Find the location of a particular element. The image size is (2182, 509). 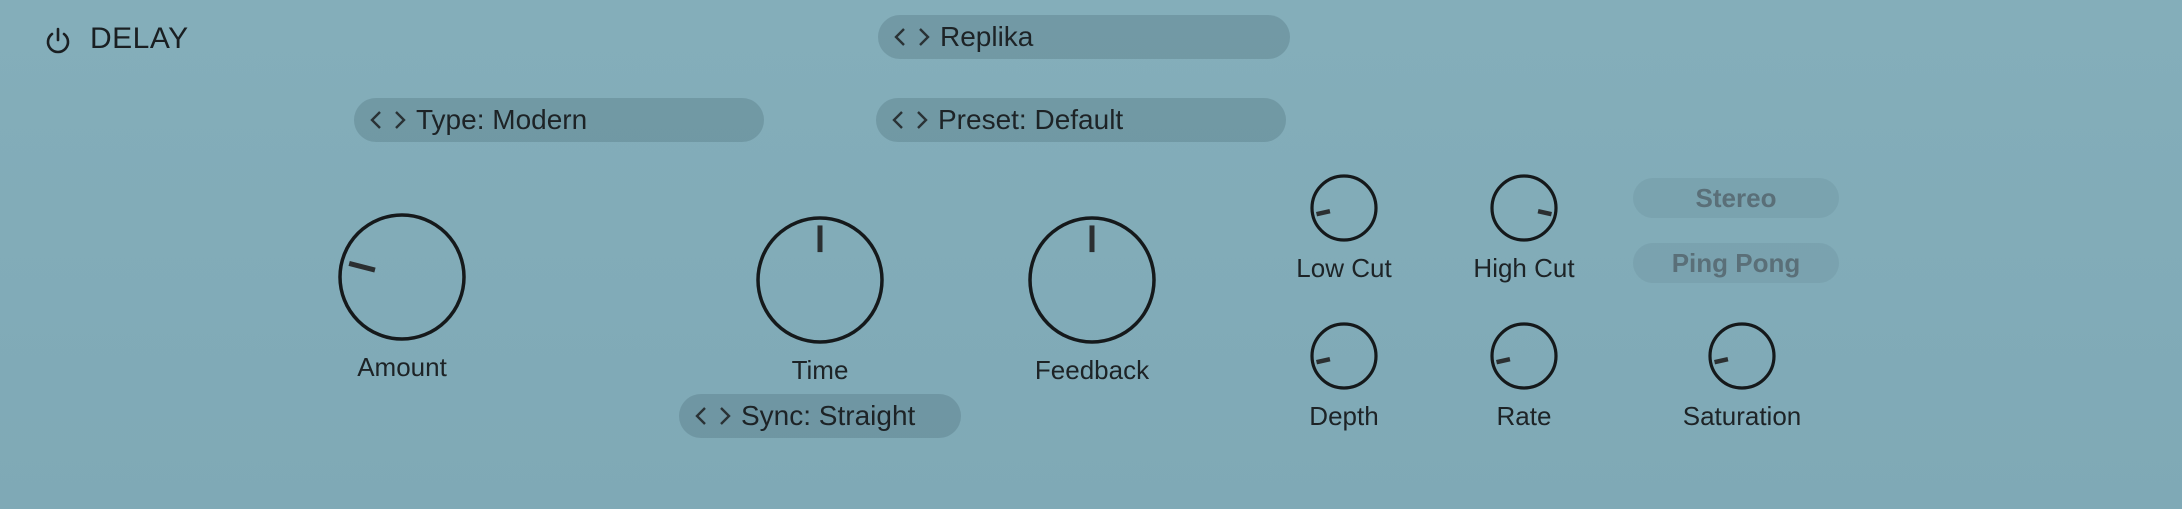

high-cut-knob is located at coordinates (1524, 208).